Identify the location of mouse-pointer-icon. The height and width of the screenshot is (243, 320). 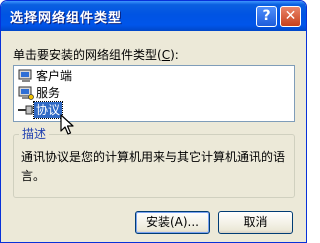
(67, 124).